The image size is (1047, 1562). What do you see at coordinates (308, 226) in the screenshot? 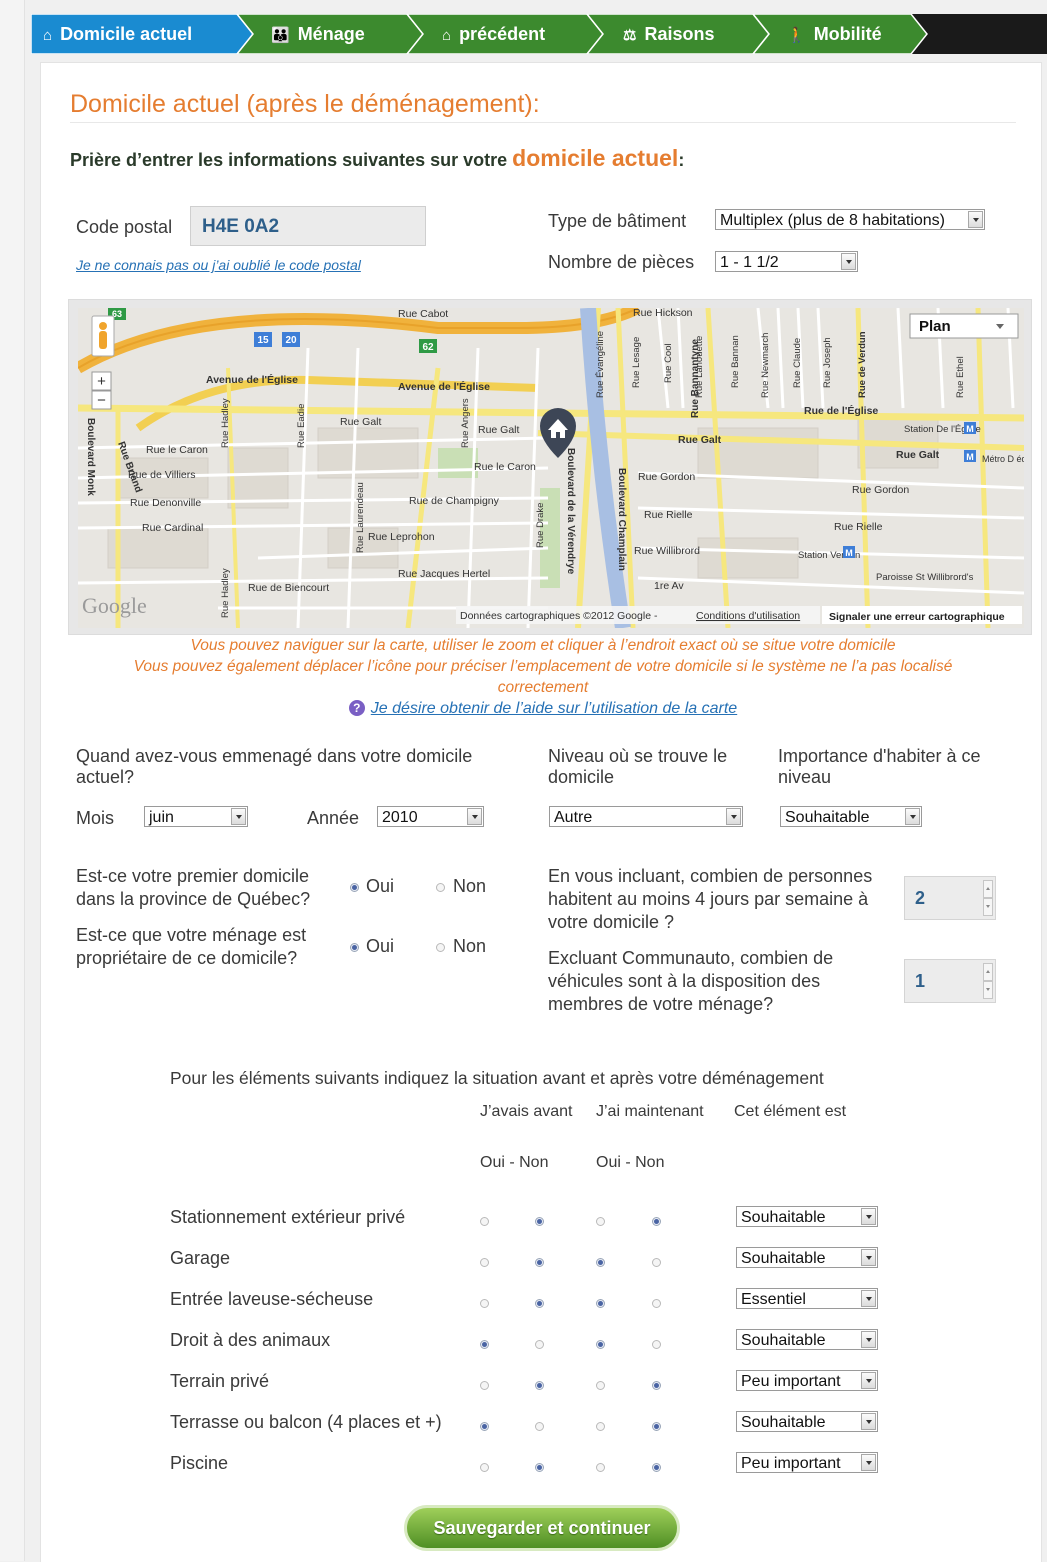
I see `postal-input: H4E 0A2` at bounding box center [308, 226].